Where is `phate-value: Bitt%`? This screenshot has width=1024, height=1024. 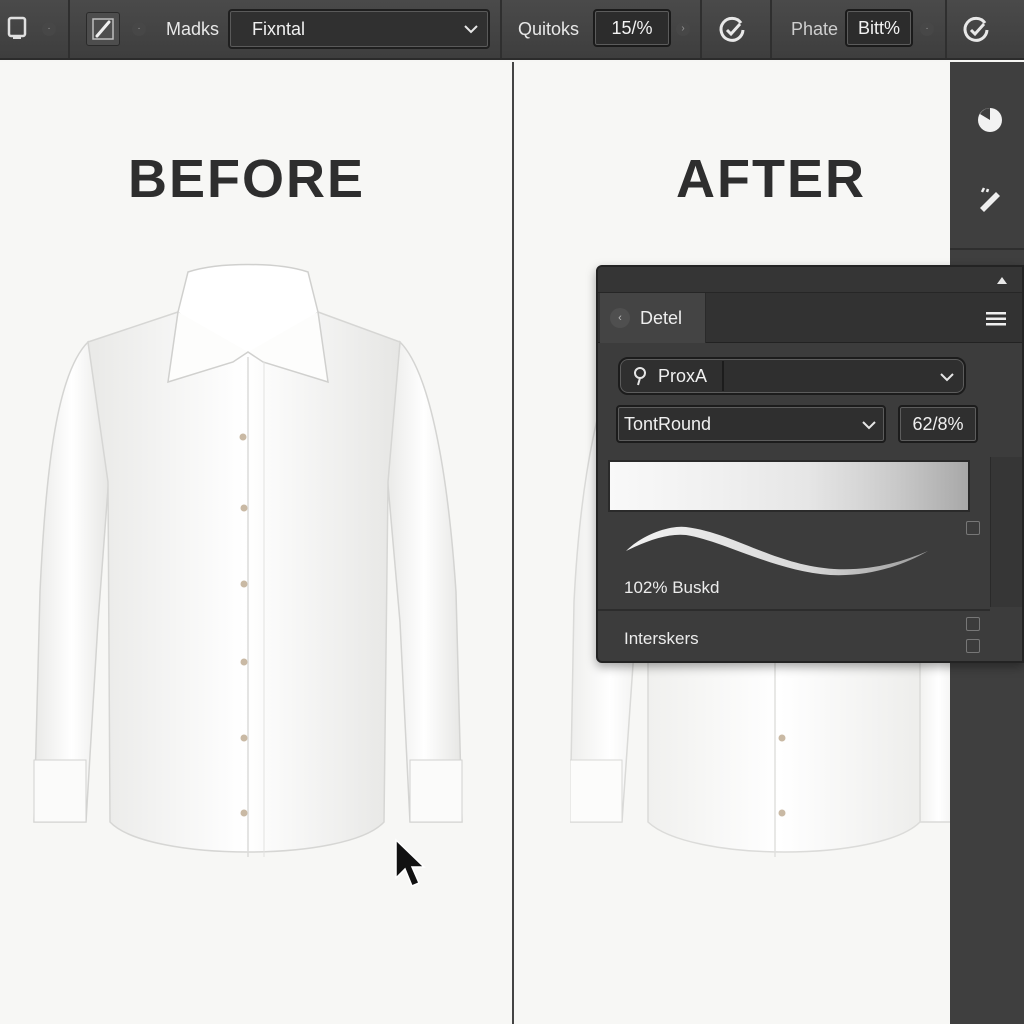
phate-value: Bitt% is located at coordinates (878, 27).